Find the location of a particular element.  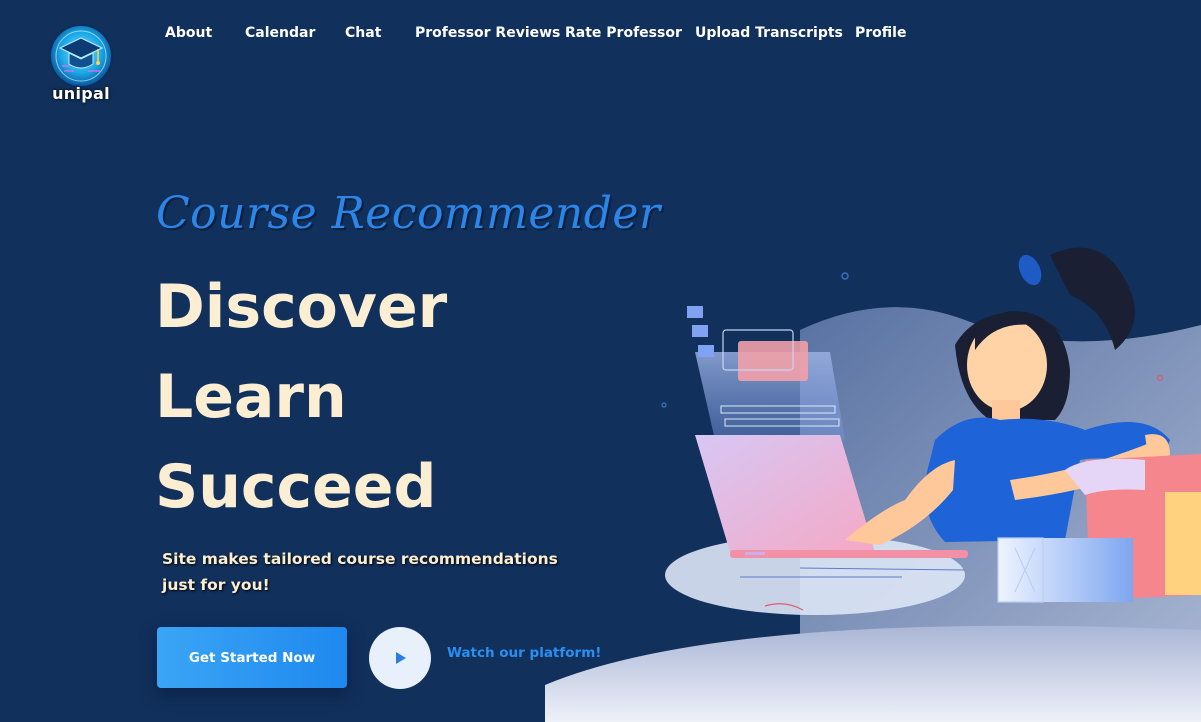

nav-item-professor-reviews: Professor Reviews is located at coordinates (487, 33).